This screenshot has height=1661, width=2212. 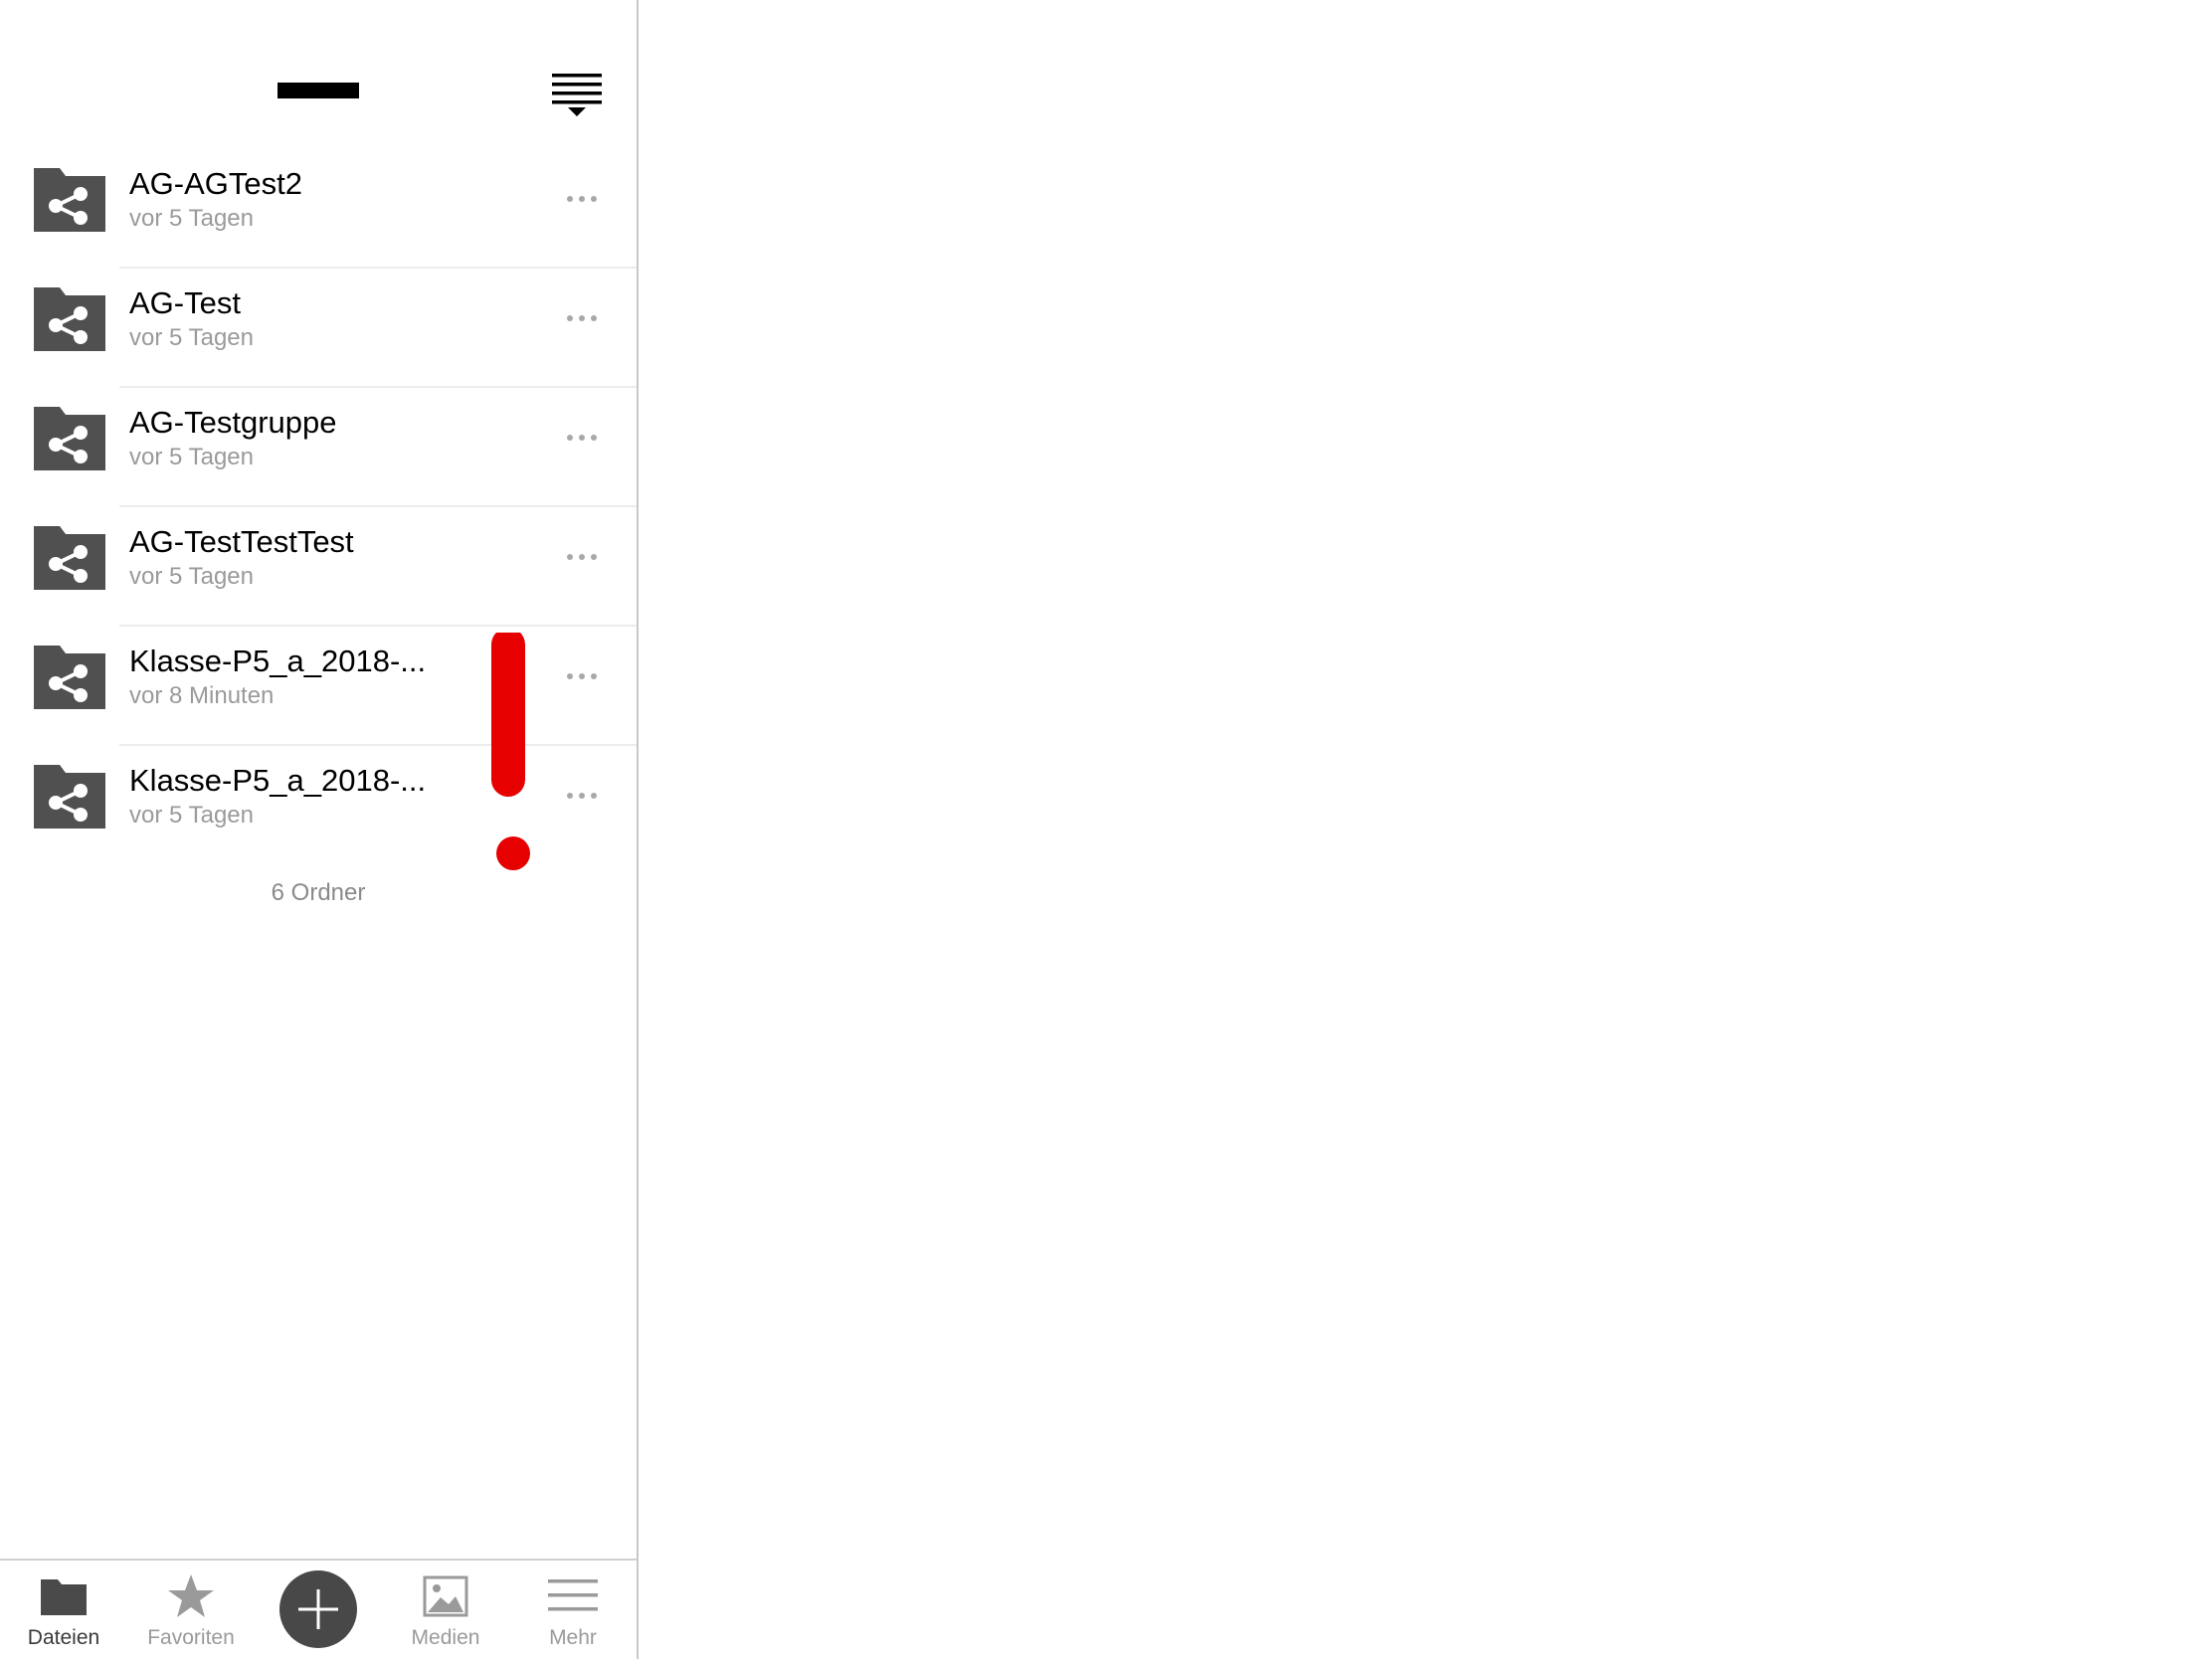 What do you see at coordinates (64, 1597) in the screenshot?
I see `folder-icon` at bounding box center [64, 1597].